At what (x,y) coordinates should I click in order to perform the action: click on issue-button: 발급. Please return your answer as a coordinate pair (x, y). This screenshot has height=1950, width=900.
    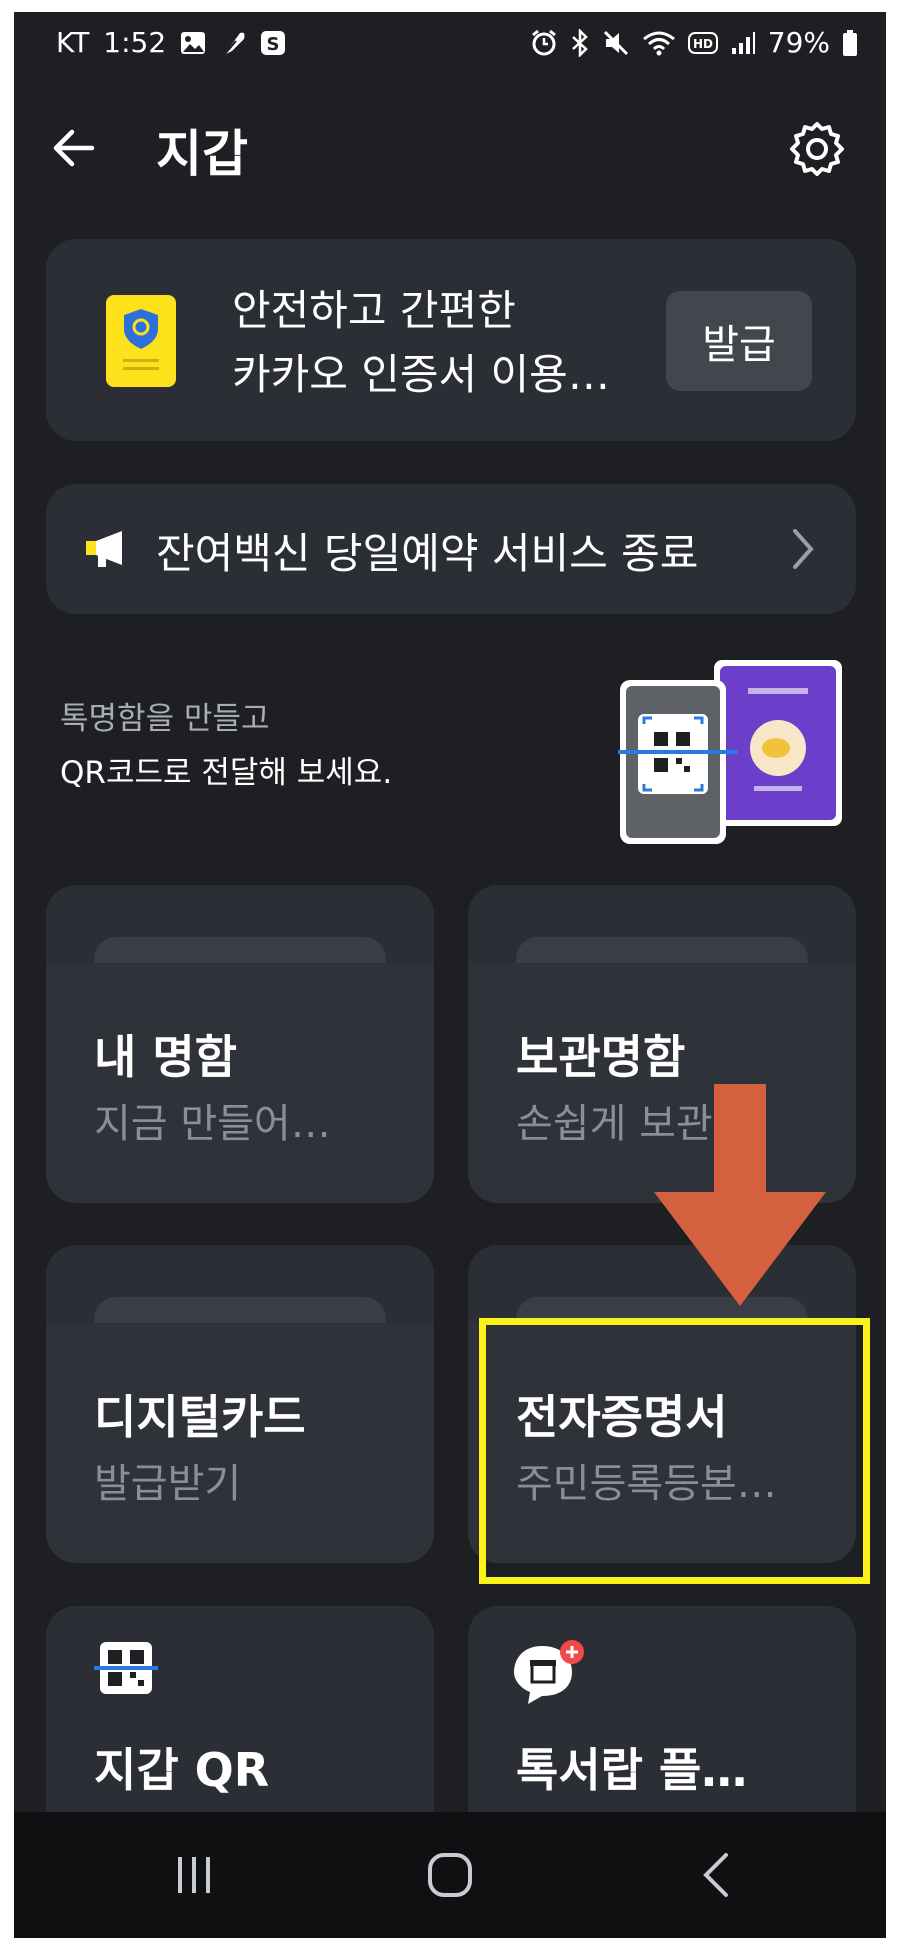
    Looking at the image, I should click on (739, 341).